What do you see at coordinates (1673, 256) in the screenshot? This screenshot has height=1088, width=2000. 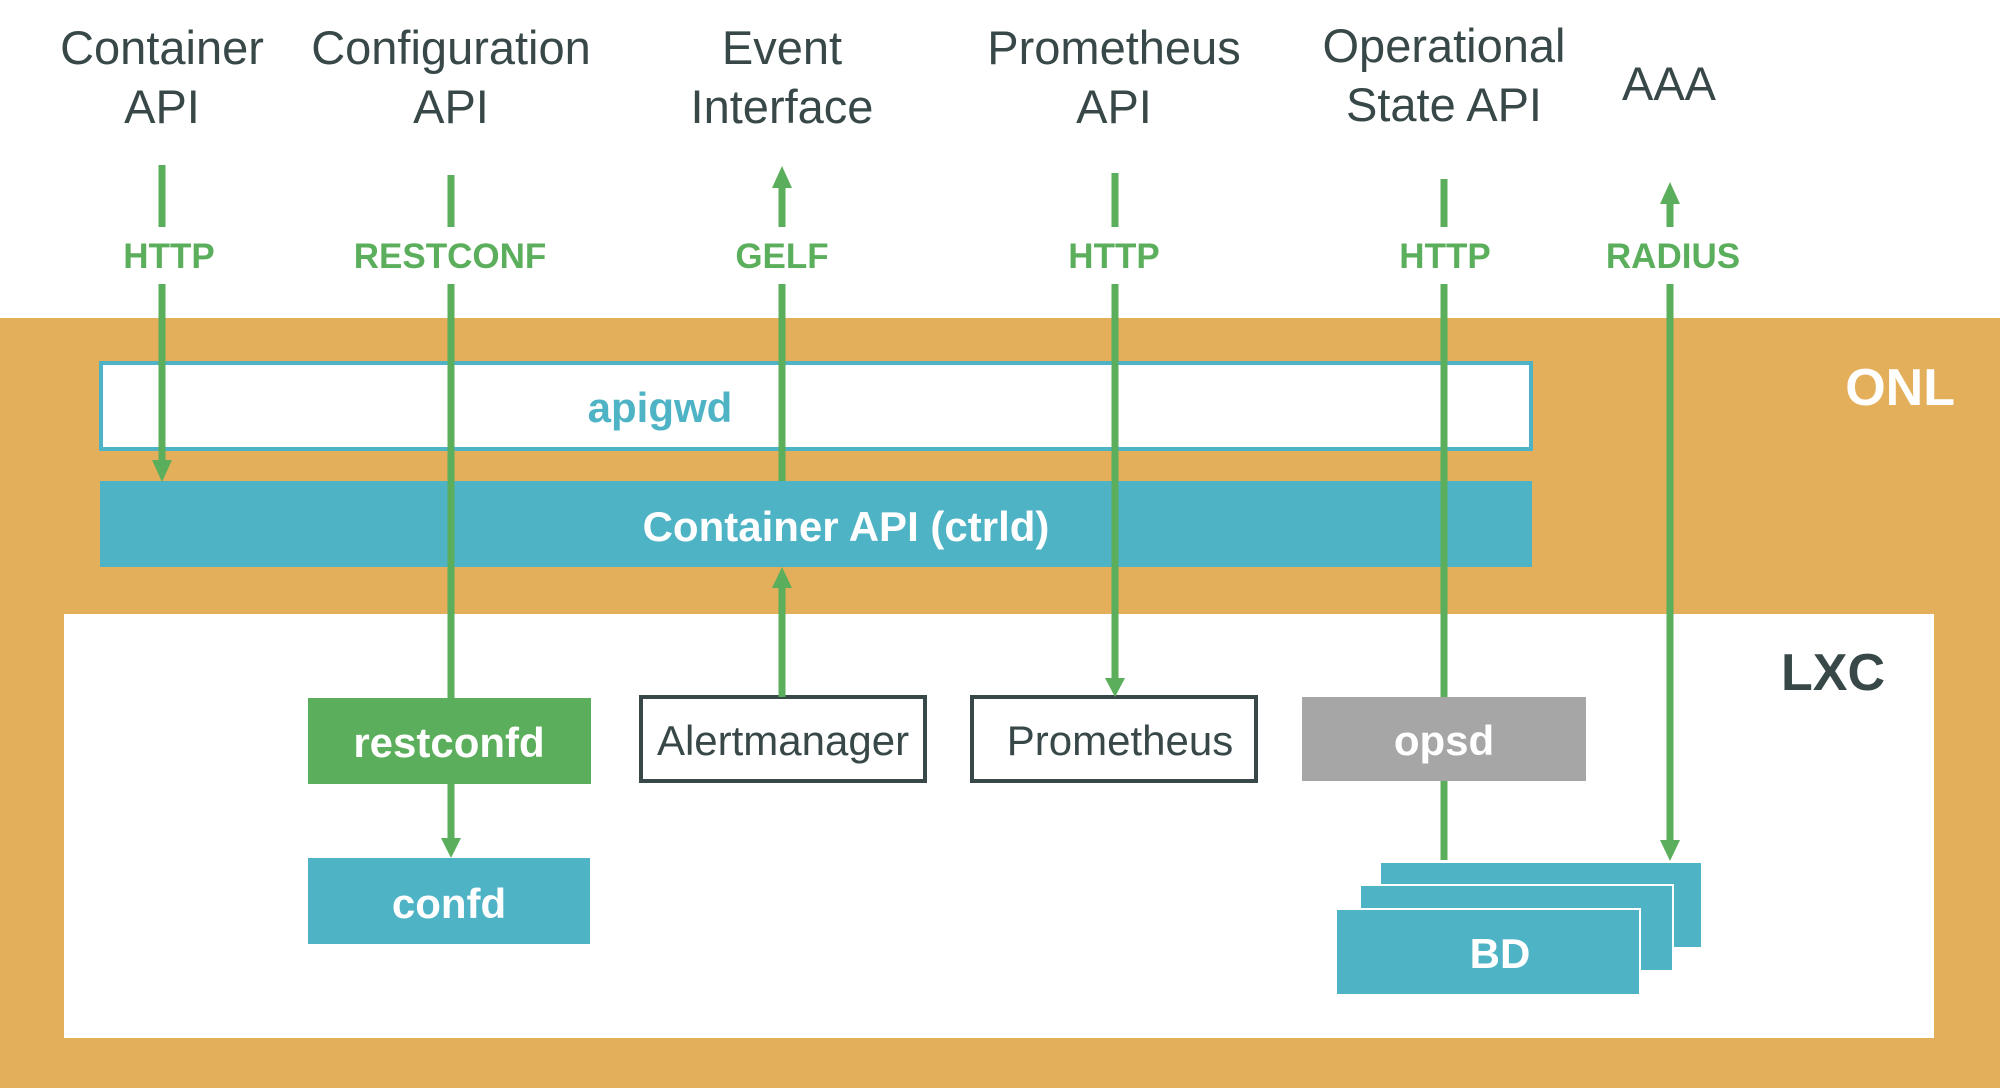 I see `protocol-radius: RADIUS` at bounding box center [1673, 256].